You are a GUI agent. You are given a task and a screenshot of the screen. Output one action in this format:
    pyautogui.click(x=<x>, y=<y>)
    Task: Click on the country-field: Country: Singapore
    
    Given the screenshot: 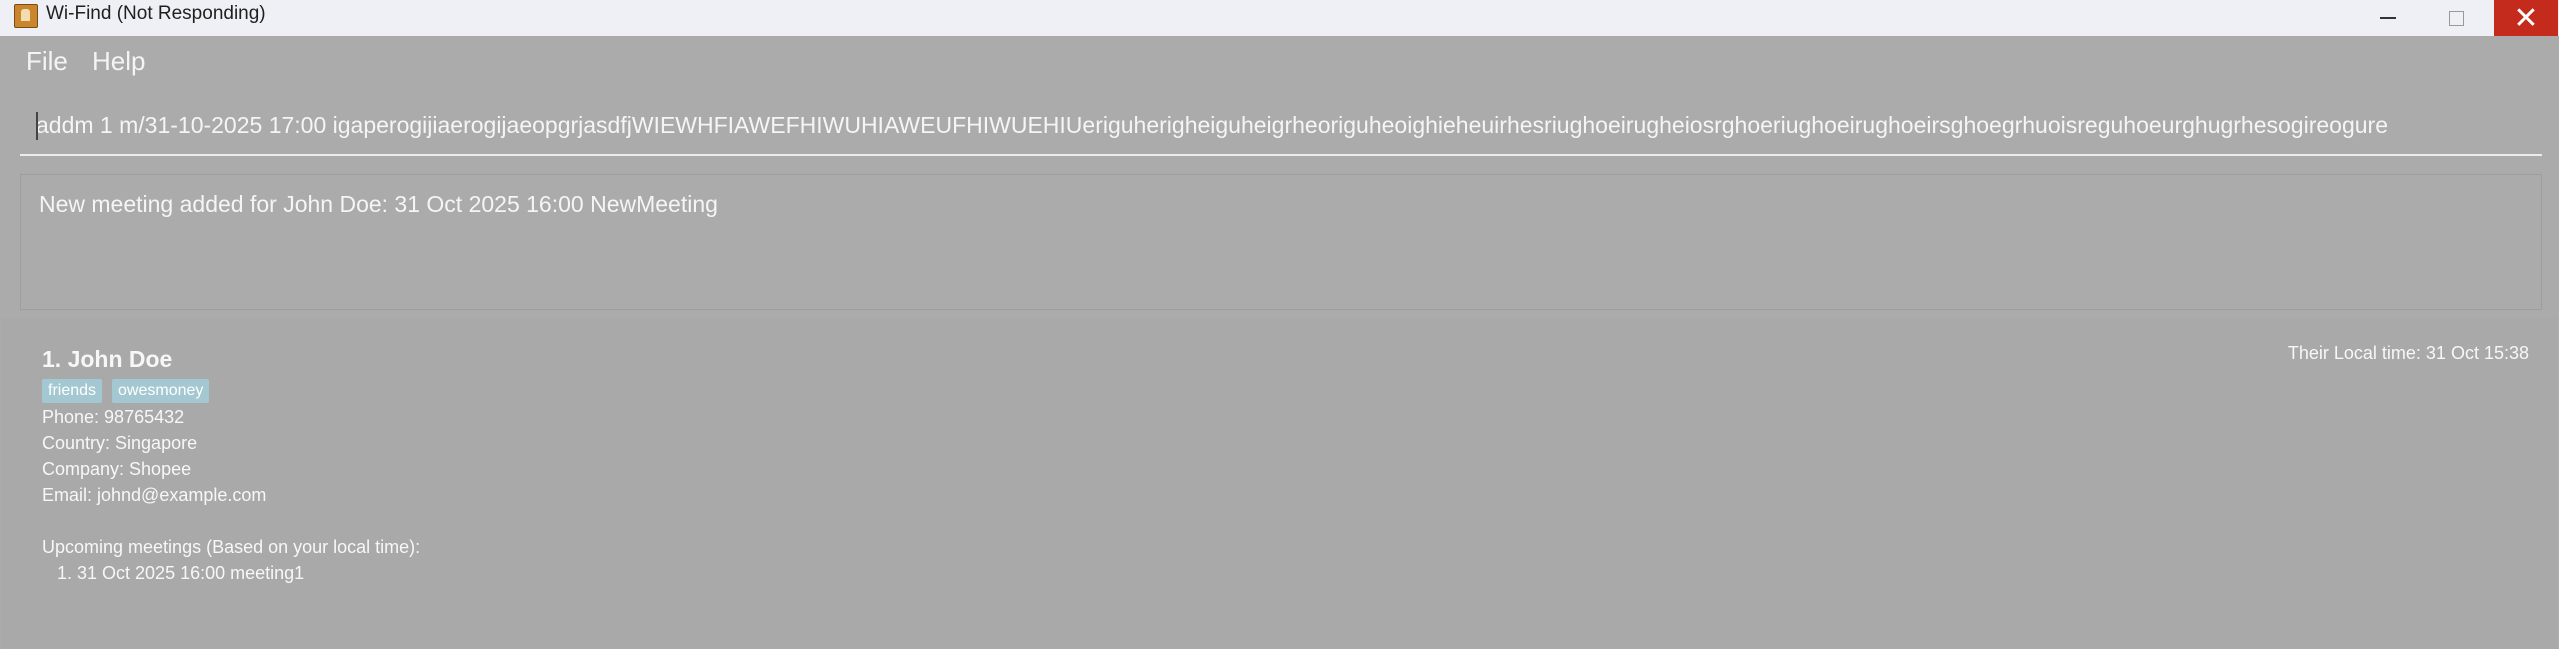 What is the action you would take?
    pyautogui.click(x=120, y=443)
    